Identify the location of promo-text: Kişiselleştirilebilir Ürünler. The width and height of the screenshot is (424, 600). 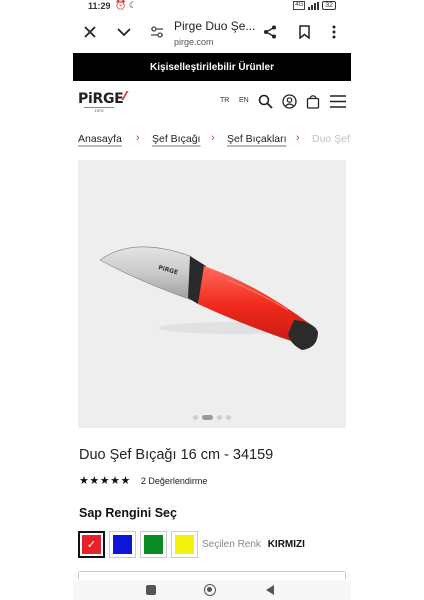
(212, 67).